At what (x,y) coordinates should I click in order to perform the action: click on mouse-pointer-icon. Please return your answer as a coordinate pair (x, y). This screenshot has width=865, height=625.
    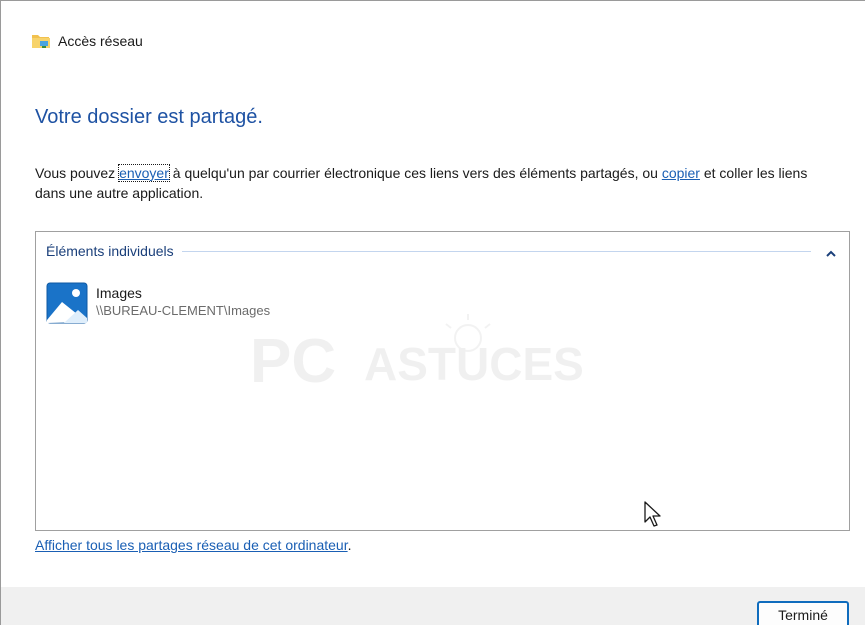
    Looking at the image, I should click on (652, 514).